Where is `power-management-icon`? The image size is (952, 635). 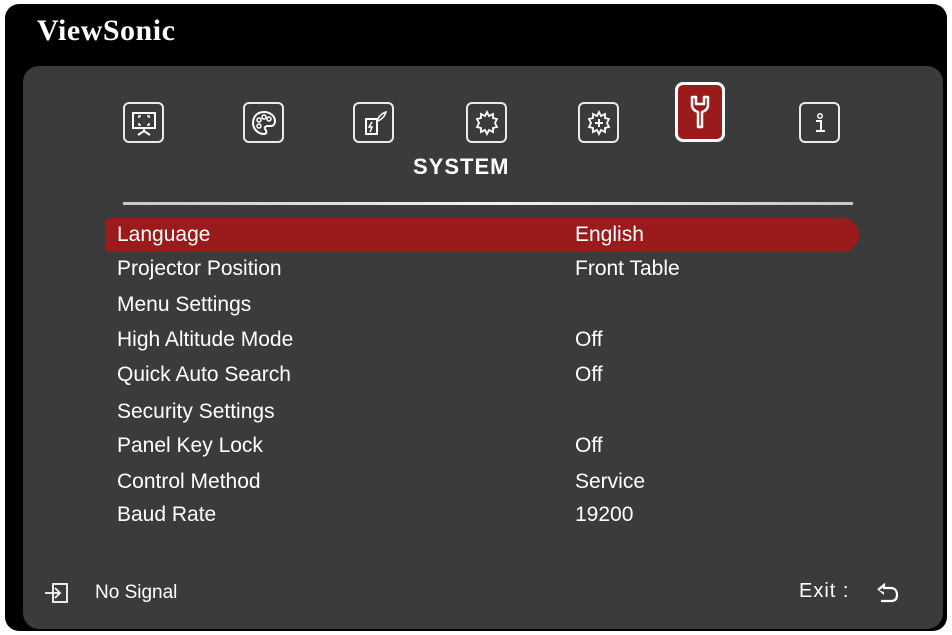 power-management-icon is located at coordinates (375, 122).